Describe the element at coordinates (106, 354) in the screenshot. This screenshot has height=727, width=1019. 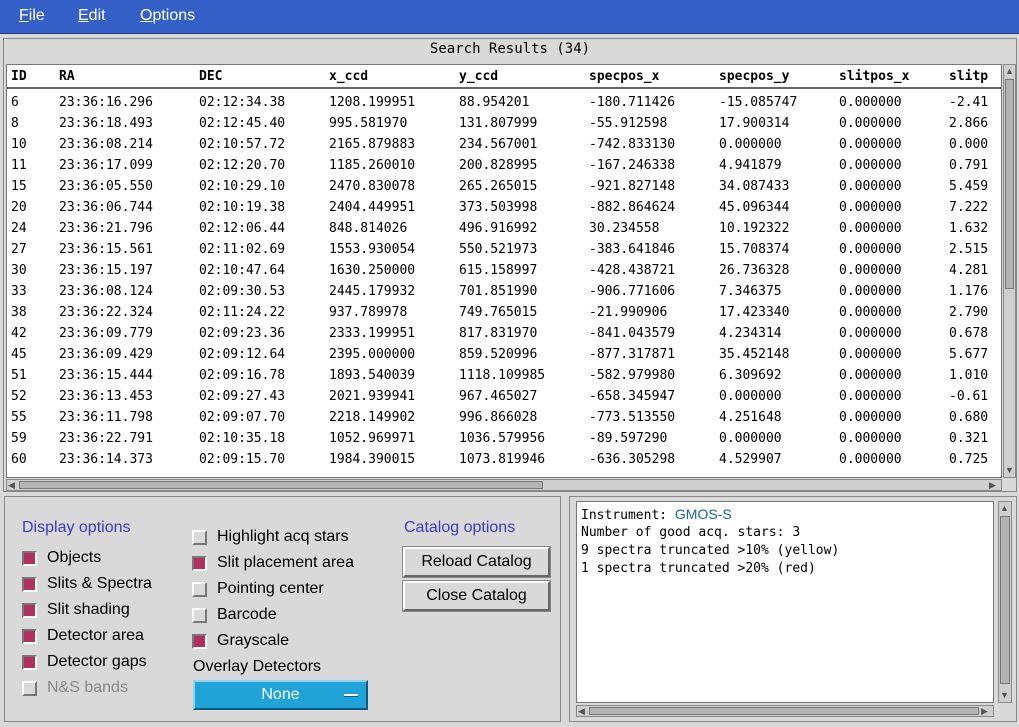
I see `table-cell: 23:36:09.429` at that location.